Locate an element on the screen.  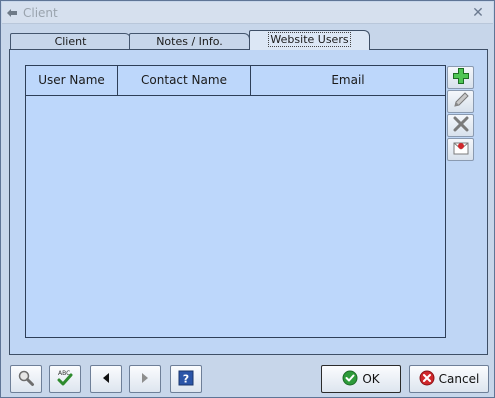
column-header-user-name: User Name is located at coordinates (72, 80).